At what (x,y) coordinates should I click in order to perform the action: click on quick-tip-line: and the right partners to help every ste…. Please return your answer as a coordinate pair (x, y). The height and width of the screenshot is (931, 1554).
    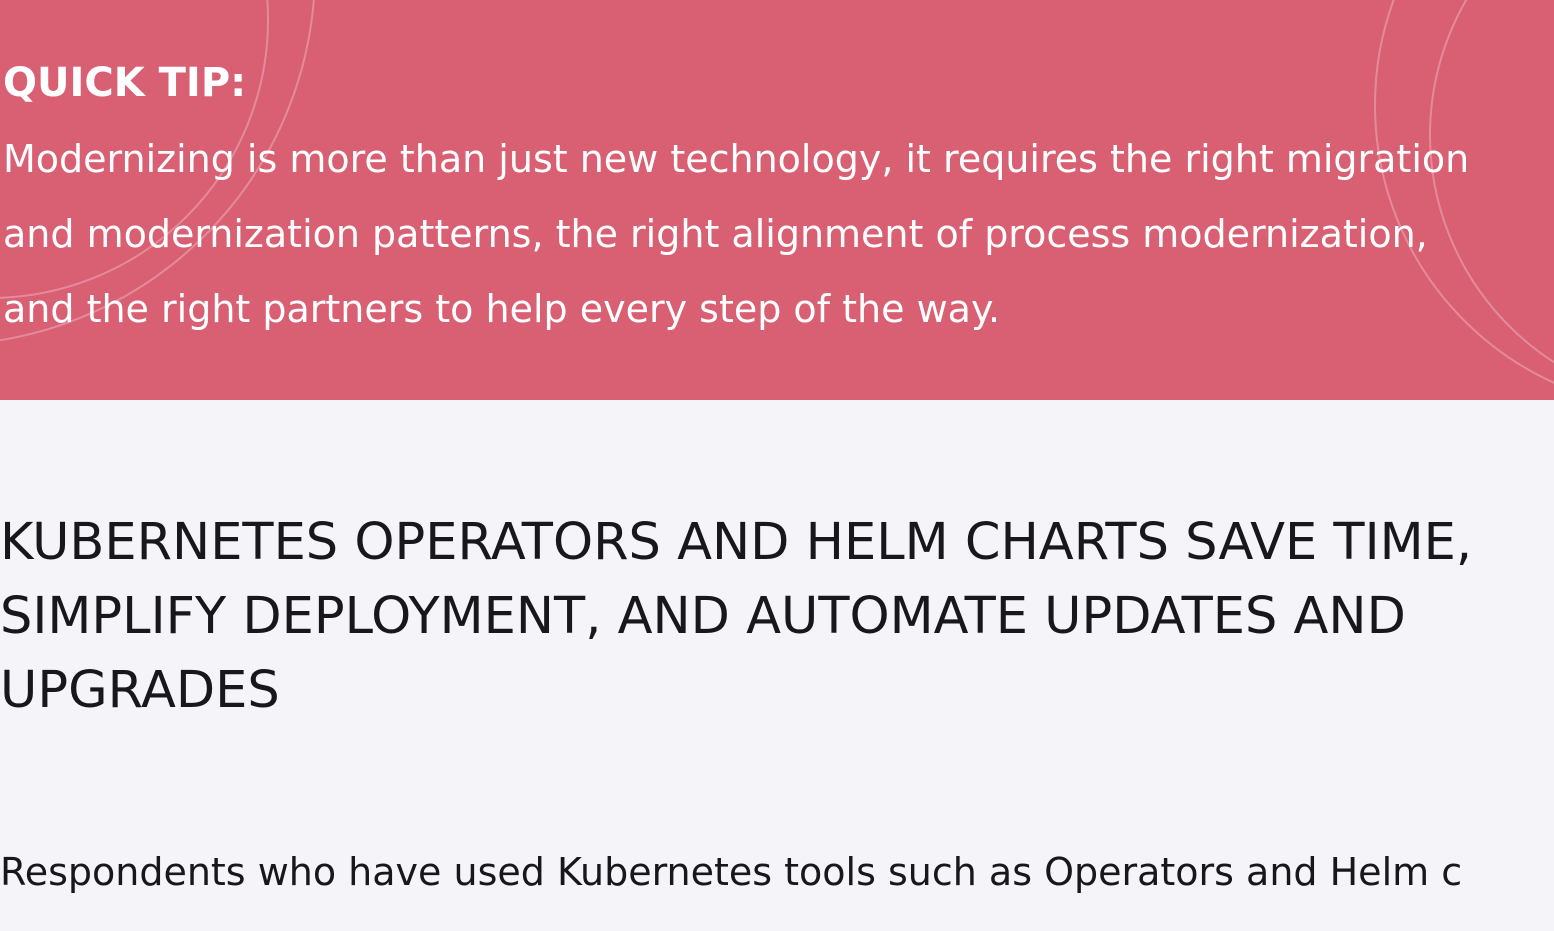
    Looking at the image, I should click on (502, 309).